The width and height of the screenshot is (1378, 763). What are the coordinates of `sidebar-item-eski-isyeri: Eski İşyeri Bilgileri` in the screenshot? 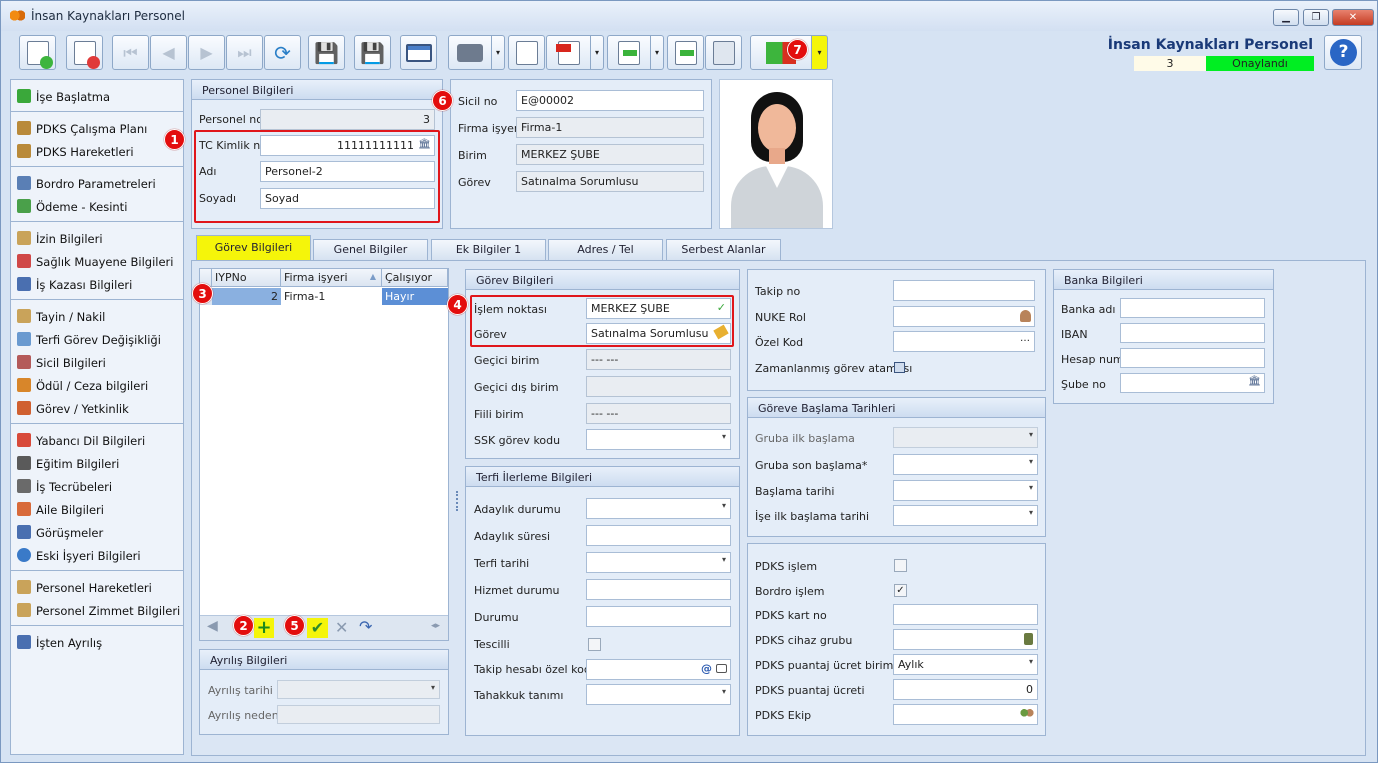 It's located at (97, 554).